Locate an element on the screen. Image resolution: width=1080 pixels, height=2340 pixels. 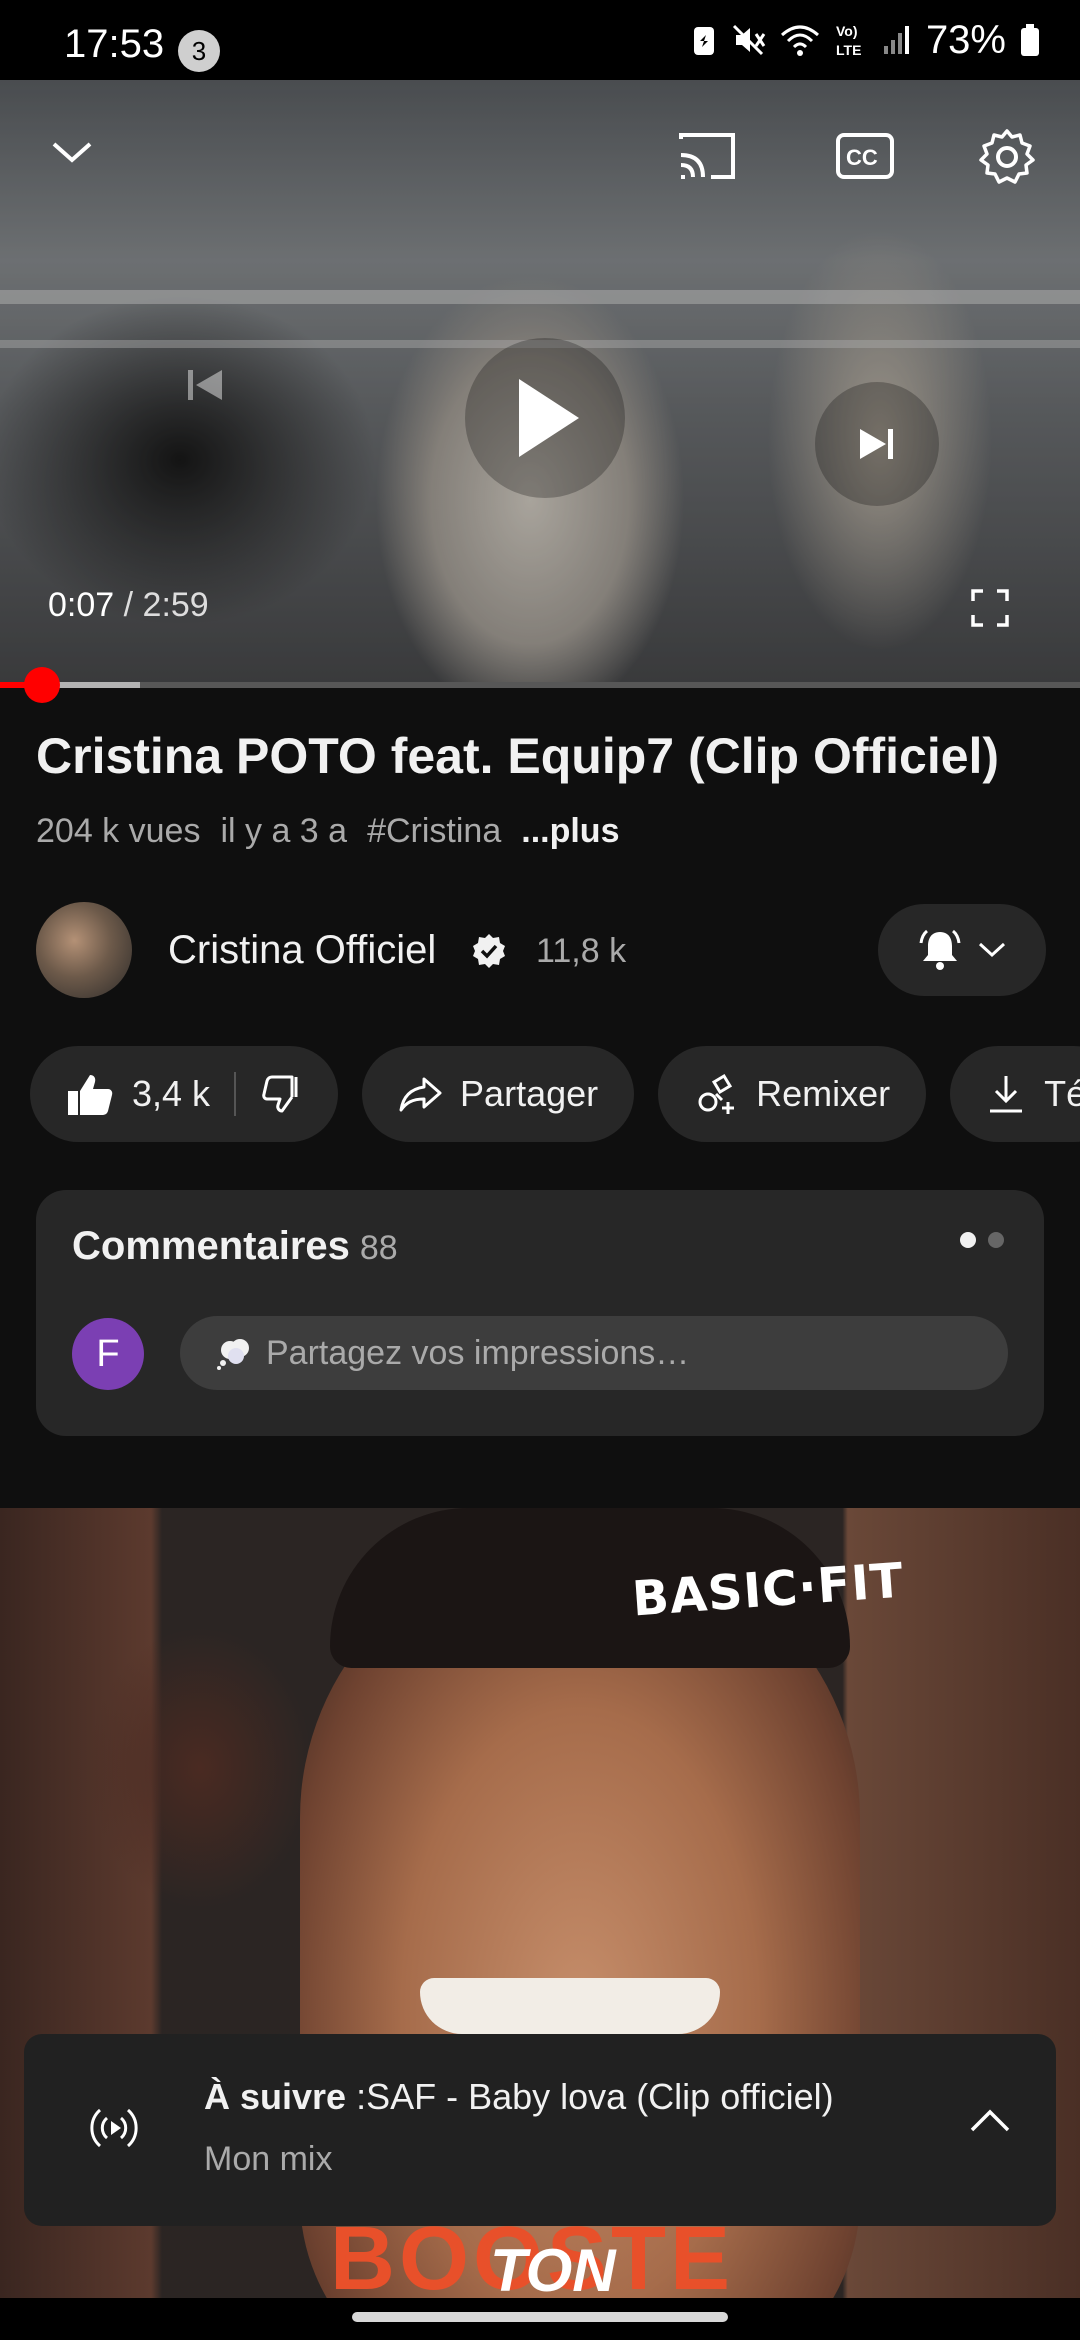
remix-label: Remixer is located at coordinates (823, 1093).